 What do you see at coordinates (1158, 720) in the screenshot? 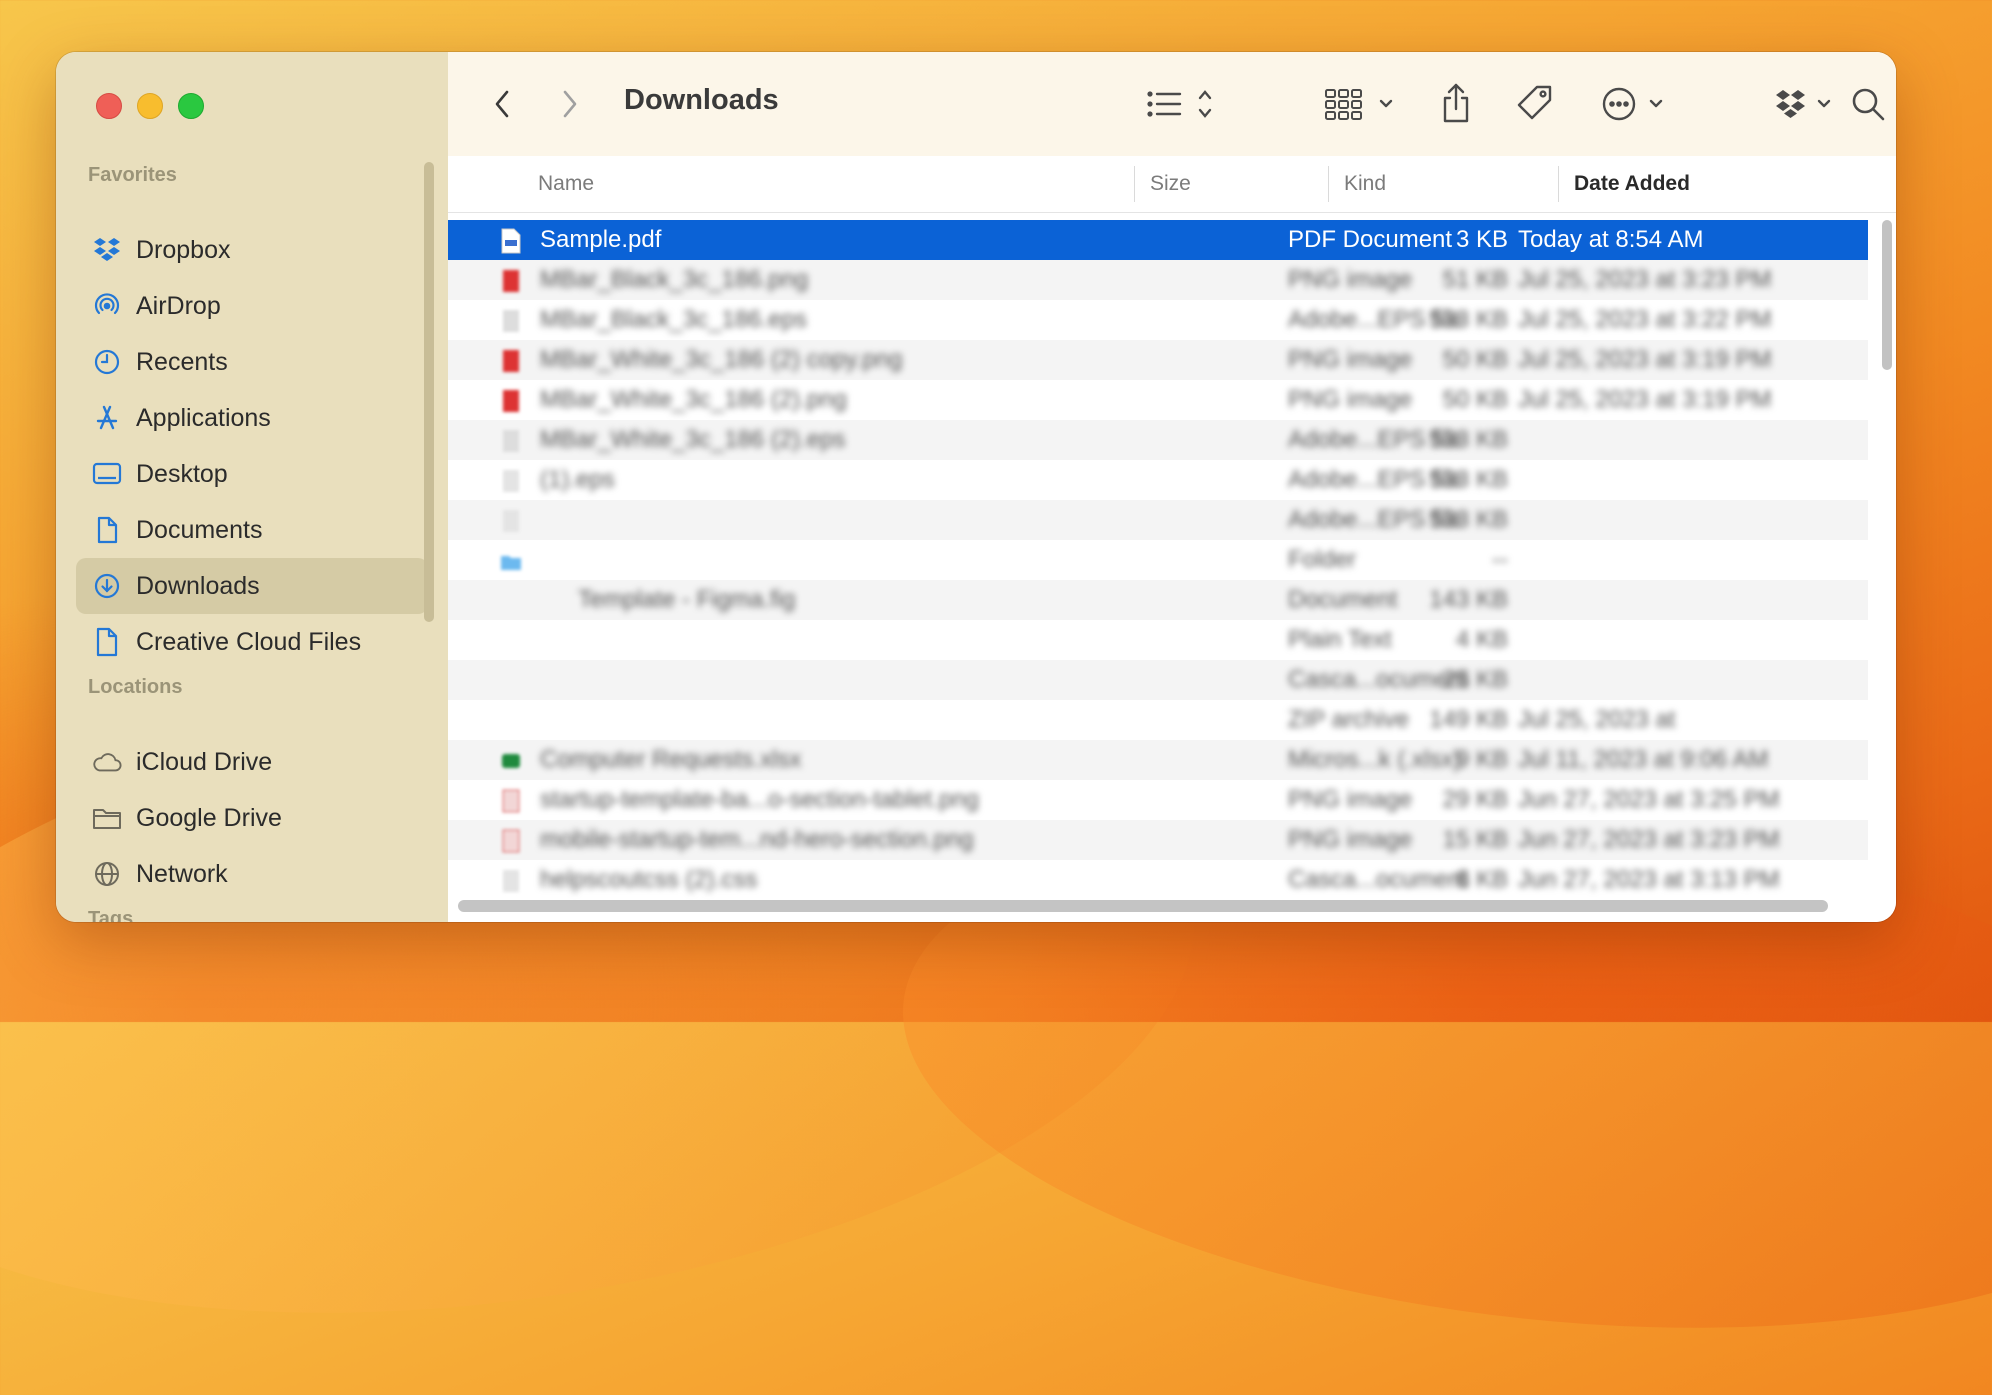
I see `table-row: 149 KB ZIP archive Jul 25, 2023 at` at bounding box center [1158, 720].